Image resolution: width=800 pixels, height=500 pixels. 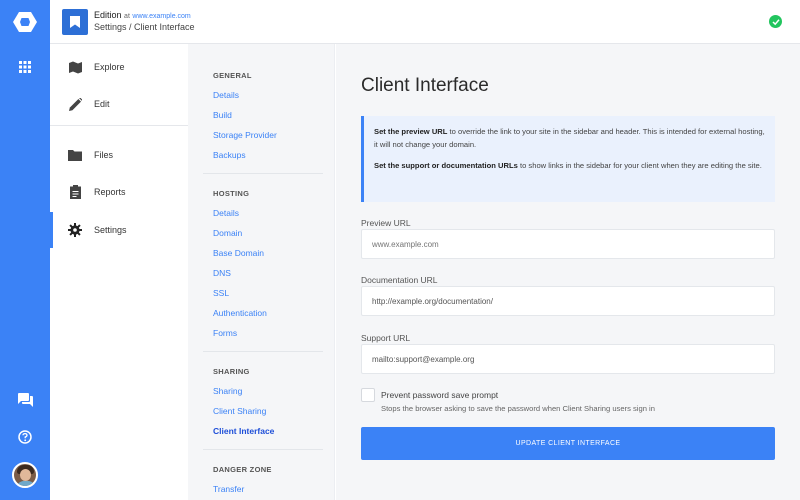 What do you see at coordinates (568, 244) in the screenshot?
I see `preview-url-input` at bounding box center [568, 244].